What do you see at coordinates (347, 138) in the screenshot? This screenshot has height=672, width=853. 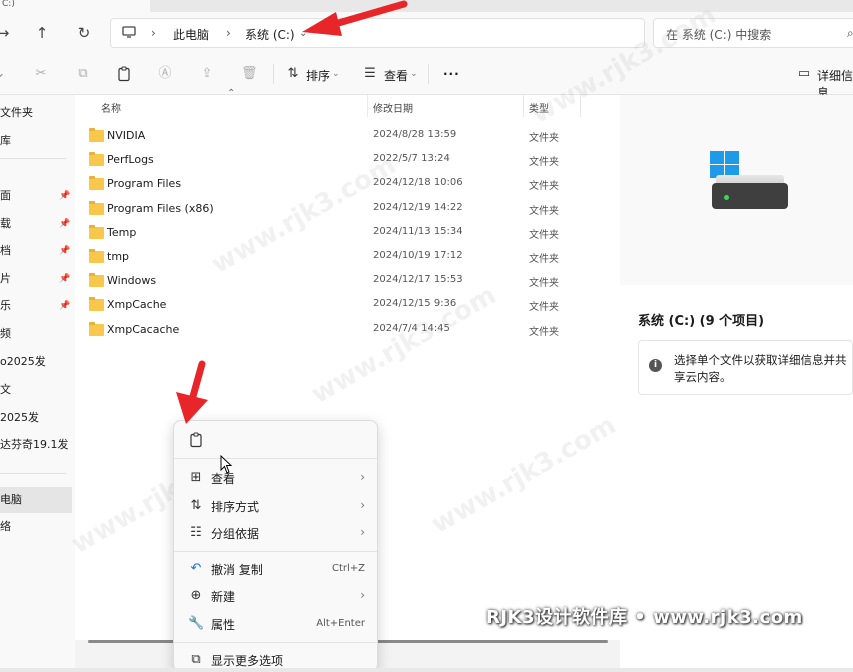 I see `file-row: NVIDIA 2024/8/28 13:59 文件夹` at bounding box center [347, 138].